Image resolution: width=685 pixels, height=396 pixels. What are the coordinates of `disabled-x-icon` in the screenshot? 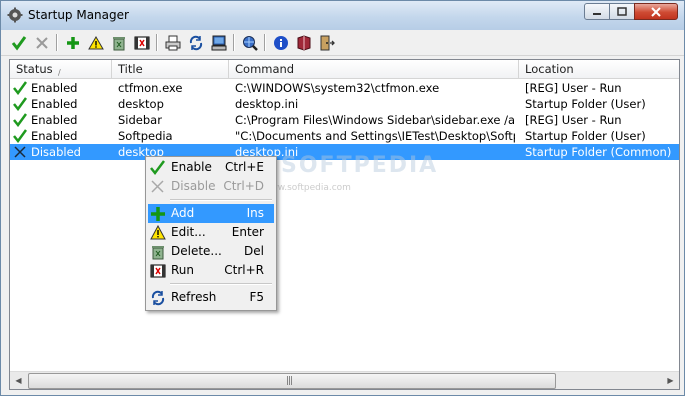 It's located at (20, 152).